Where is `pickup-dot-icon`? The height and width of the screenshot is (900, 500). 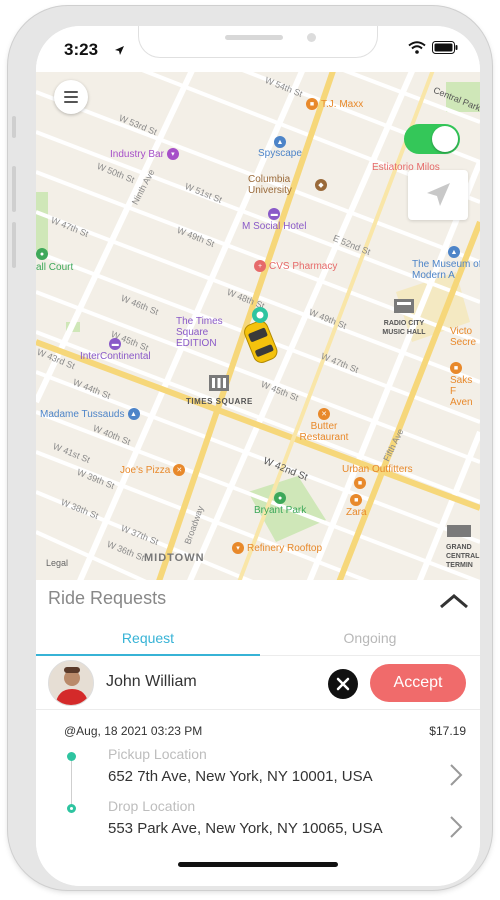 pickup-dot-icon is located at coordinates (71, 756).